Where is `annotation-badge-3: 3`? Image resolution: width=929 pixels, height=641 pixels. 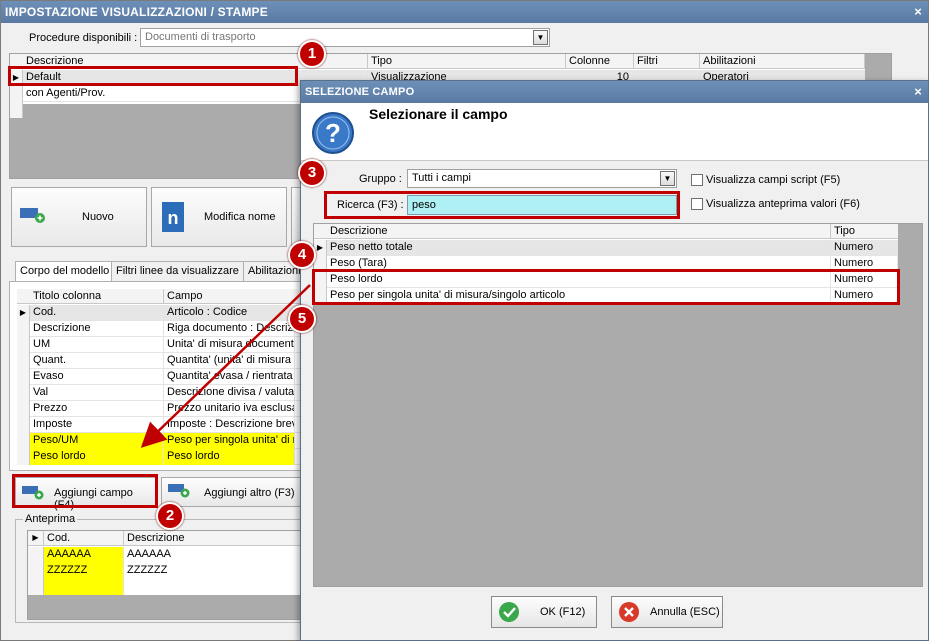
annotation-badge-3: 3 is located at coordinates (312, 173).